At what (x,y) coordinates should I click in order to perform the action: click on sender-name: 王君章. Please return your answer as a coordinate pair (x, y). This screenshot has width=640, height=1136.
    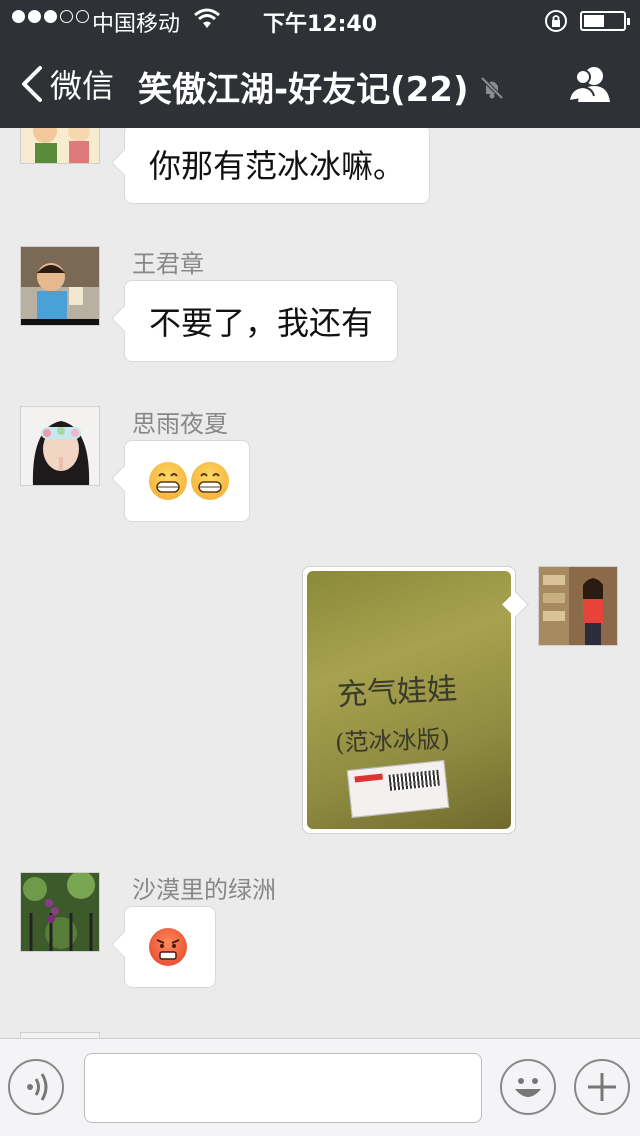
    Looking at the image, I should click on (168, 264).